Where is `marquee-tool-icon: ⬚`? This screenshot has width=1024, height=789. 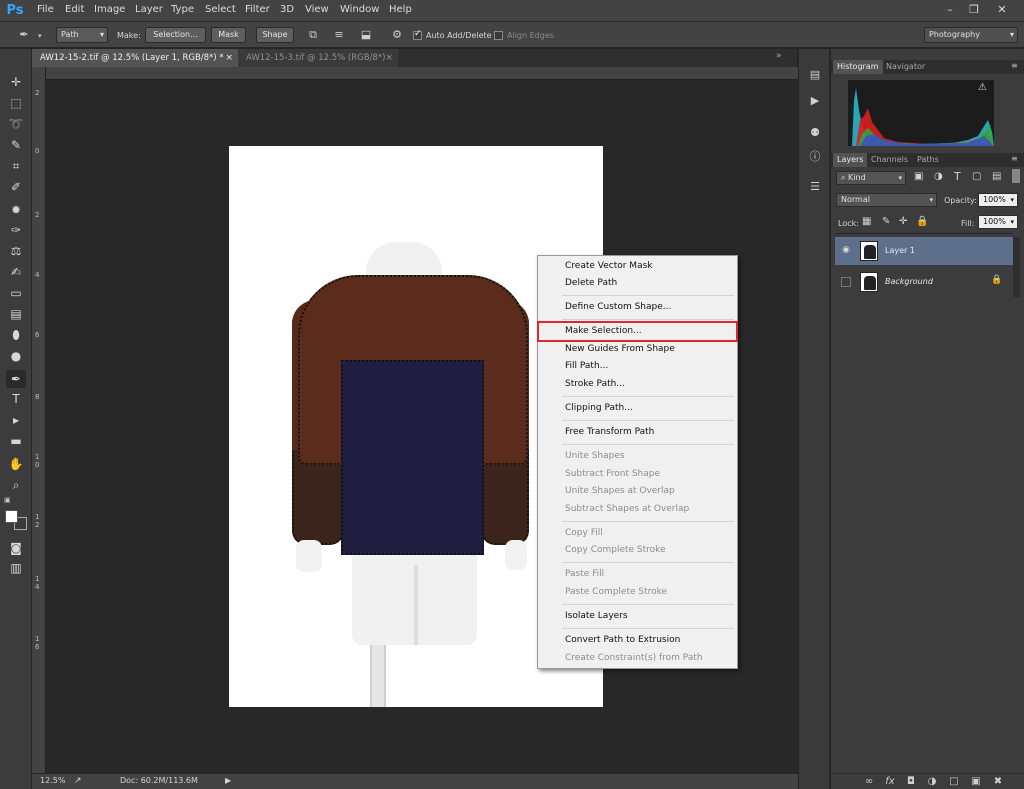 marquee-tool-icon: ⬚ is located at coordinates (16, 103).